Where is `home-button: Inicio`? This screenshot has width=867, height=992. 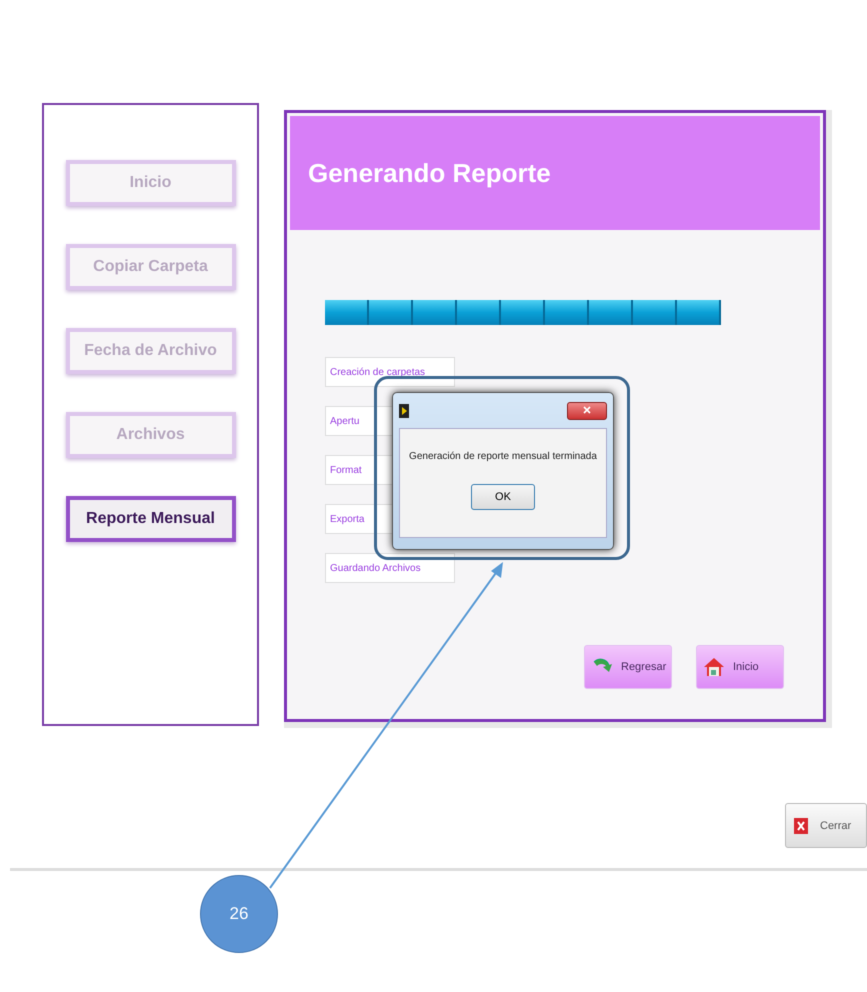
home-button: Inicio is located at coordinates (740, 667).